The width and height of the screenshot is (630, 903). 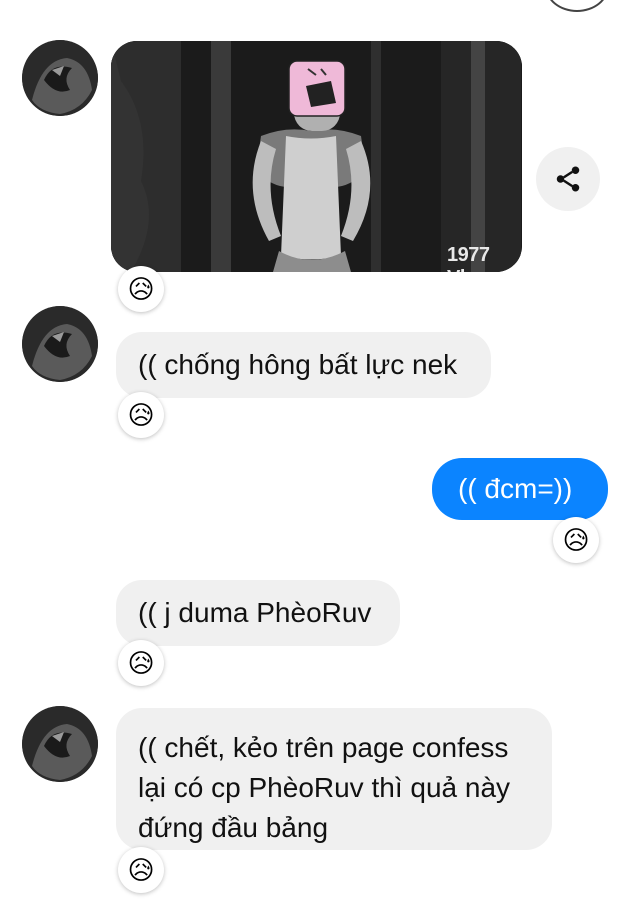 I want to click on reaction-photo: 😥, so click(x=141, y=289).